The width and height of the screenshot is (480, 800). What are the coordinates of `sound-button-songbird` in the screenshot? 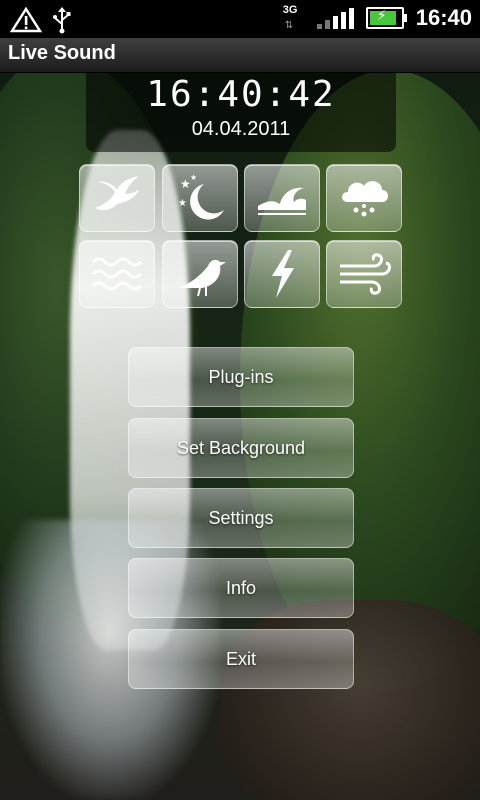 It's located at (200, 274).